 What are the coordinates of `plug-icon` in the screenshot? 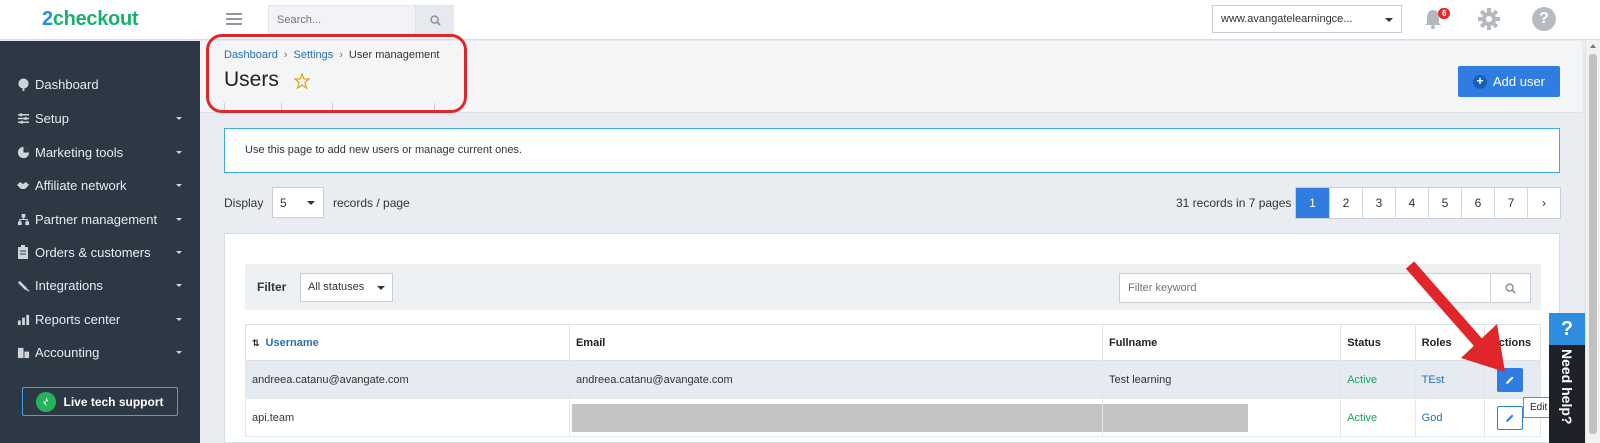 It's located at (23, 285).